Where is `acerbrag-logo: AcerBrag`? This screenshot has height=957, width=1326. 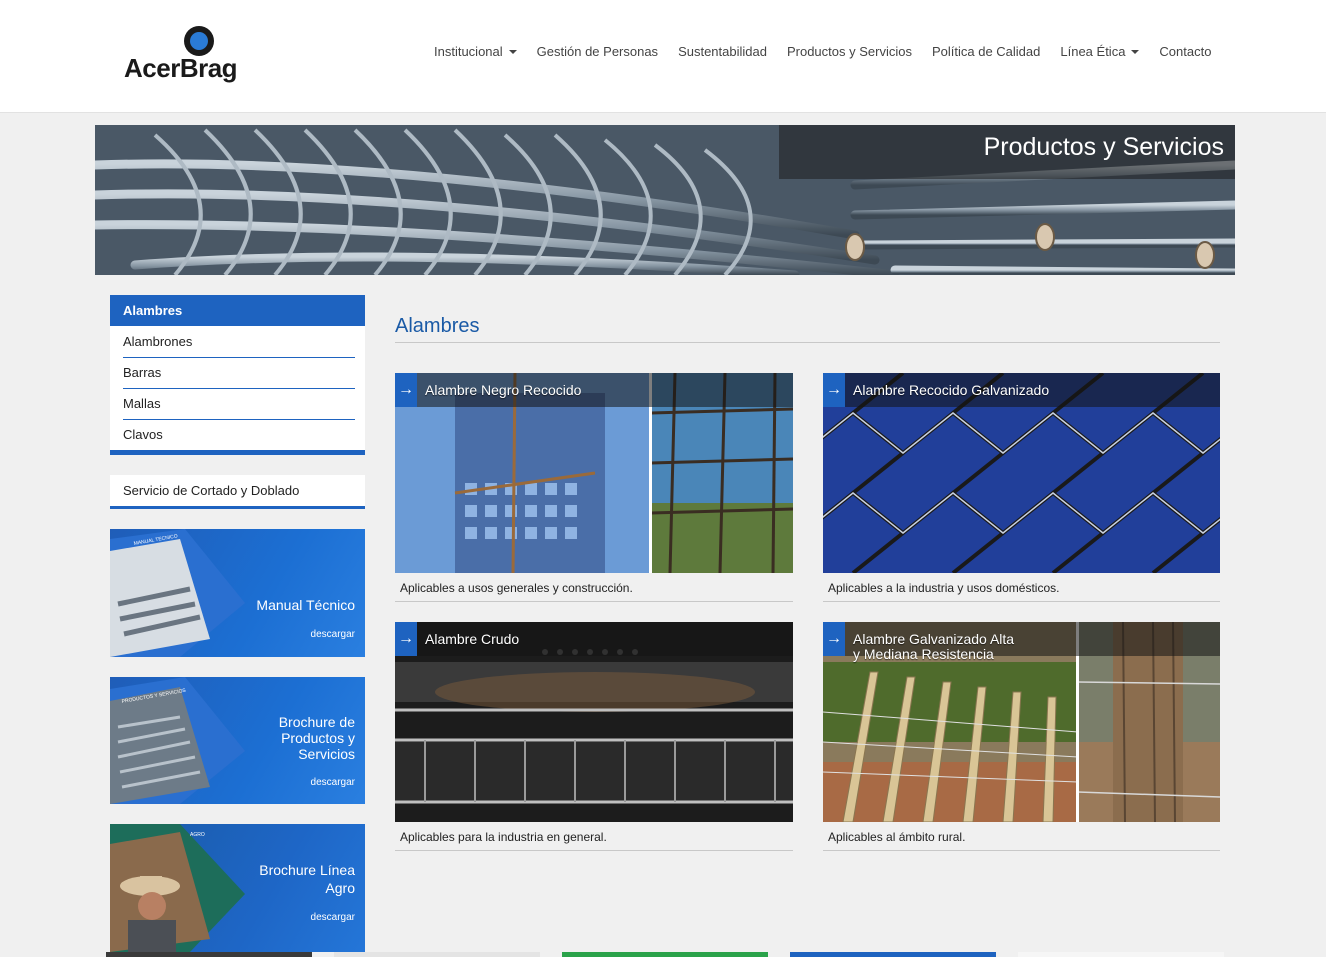 acerbrag-logo: AcerBrag is located at coordinates (200, 56).